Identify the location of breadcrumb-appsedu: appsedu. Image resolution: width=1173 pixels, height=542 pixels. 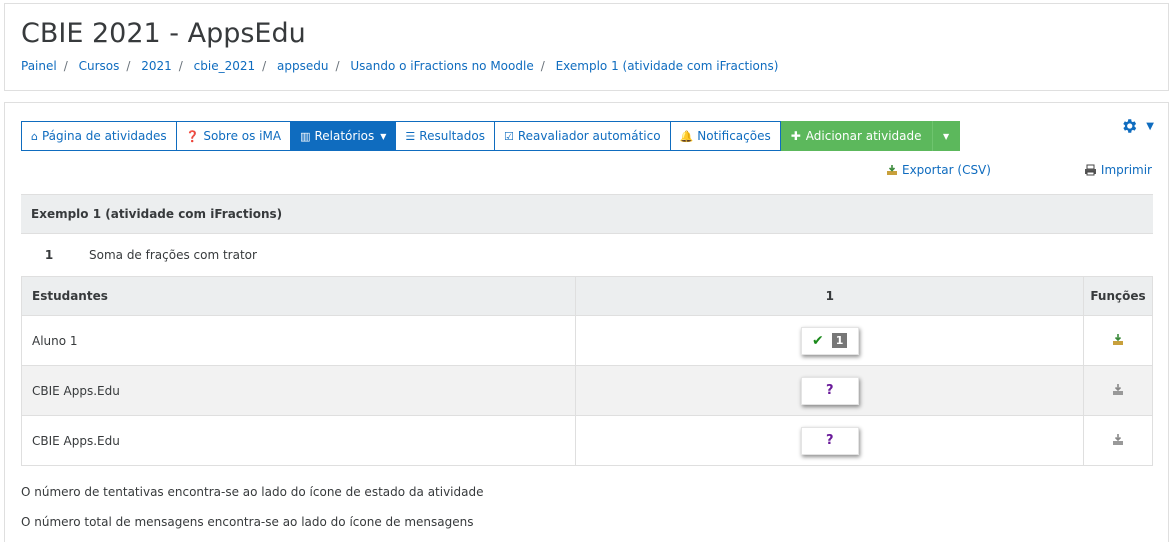
(302, 66).